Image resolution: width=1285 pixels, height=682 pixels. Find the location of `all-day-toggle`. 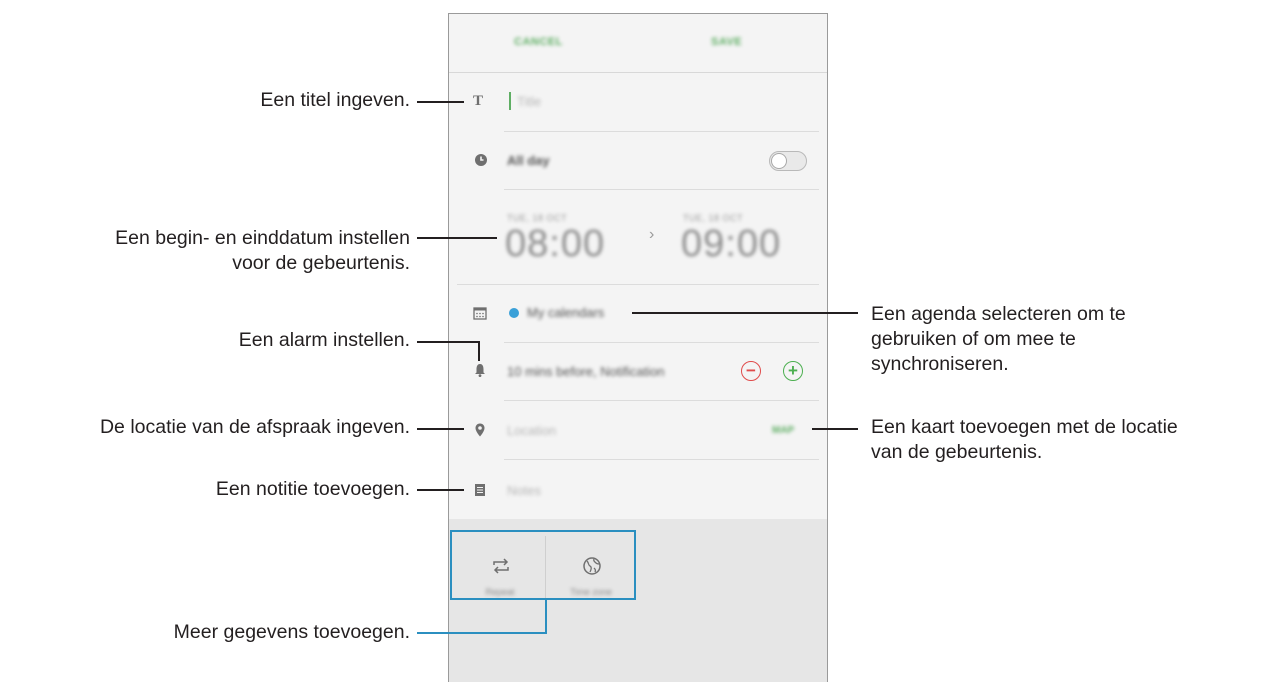

all-day-toggle is located at coordinates (788, 161).